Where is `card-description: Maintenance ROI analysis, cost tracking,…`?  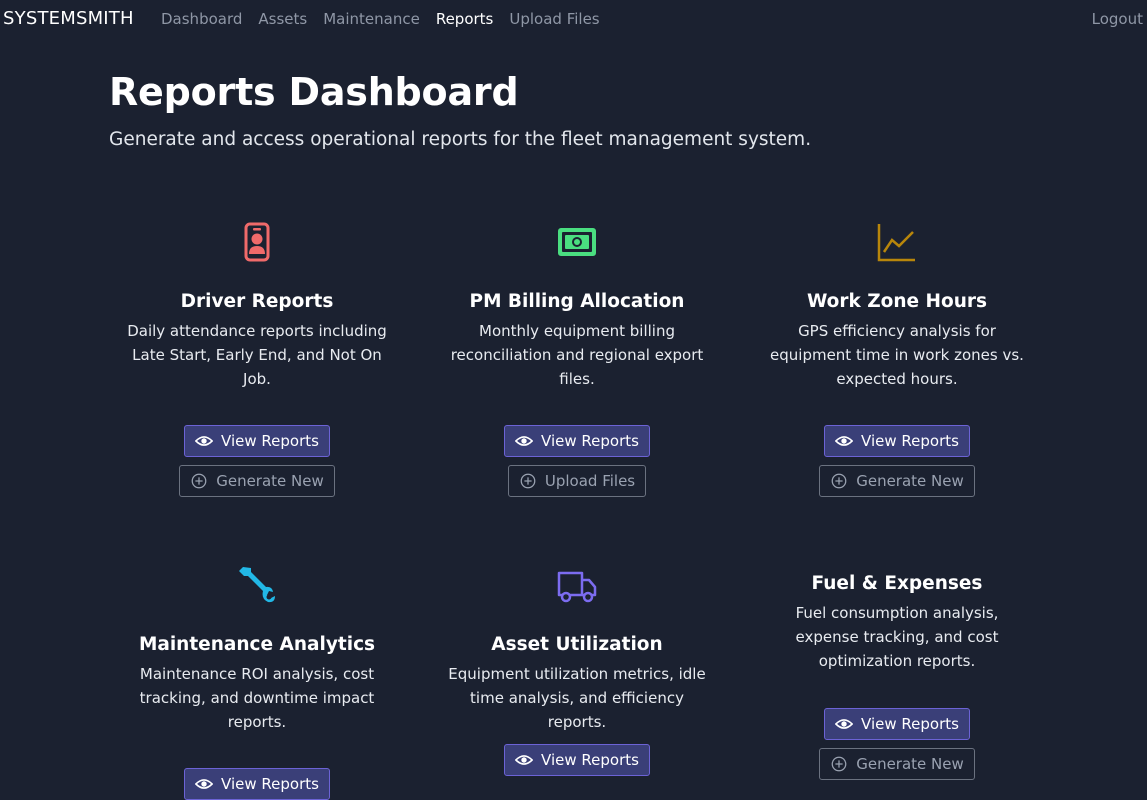 card-description: Maintenance ROI analysis, cost tracking,… is located at coordinates (257, 698).